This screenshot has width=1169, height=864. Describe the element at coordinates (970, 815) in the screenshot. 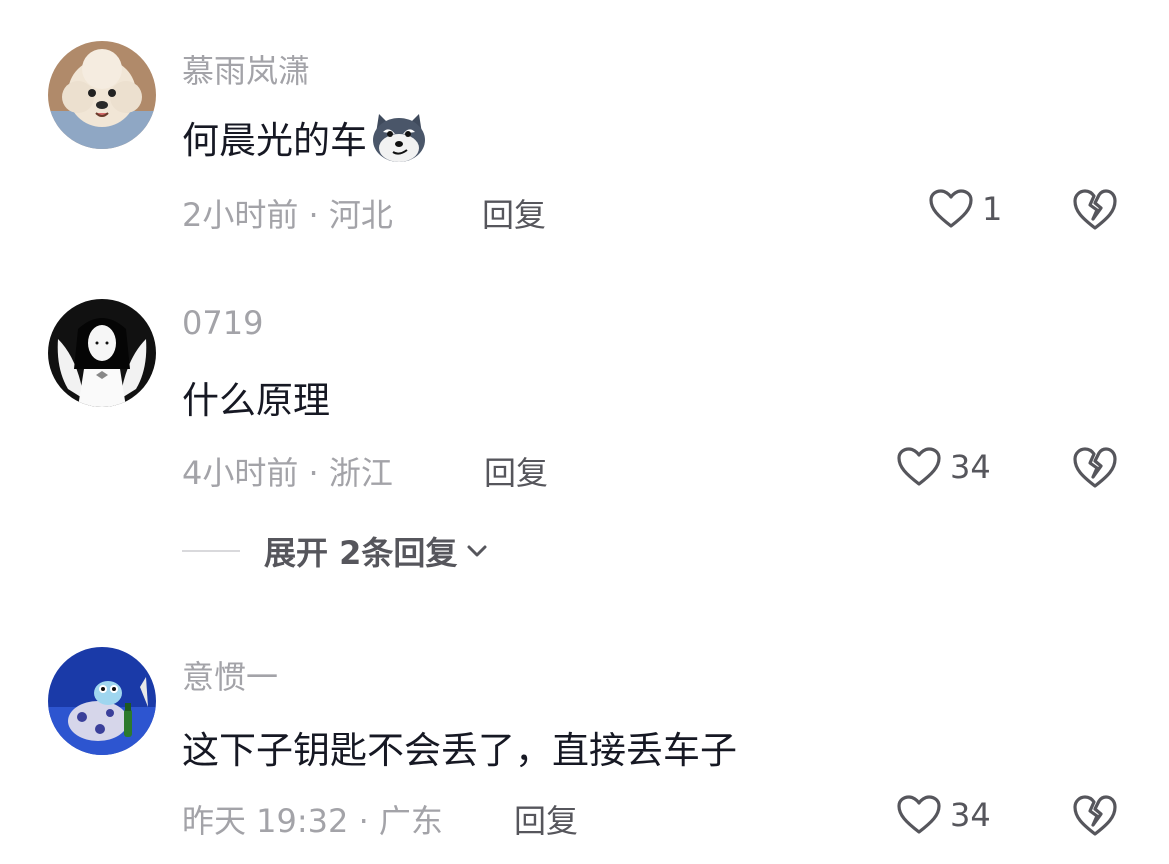

I see `like-count: 34` at that location.